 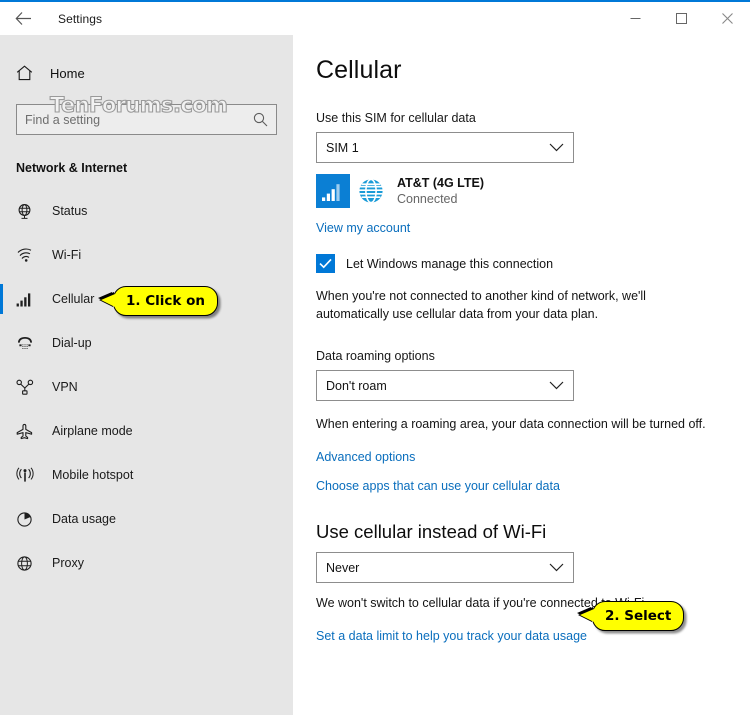 What do you see at coordinates (375, 18) in the screenshot?
I see `title-bar: Settings` at bounding box center [375, 18].